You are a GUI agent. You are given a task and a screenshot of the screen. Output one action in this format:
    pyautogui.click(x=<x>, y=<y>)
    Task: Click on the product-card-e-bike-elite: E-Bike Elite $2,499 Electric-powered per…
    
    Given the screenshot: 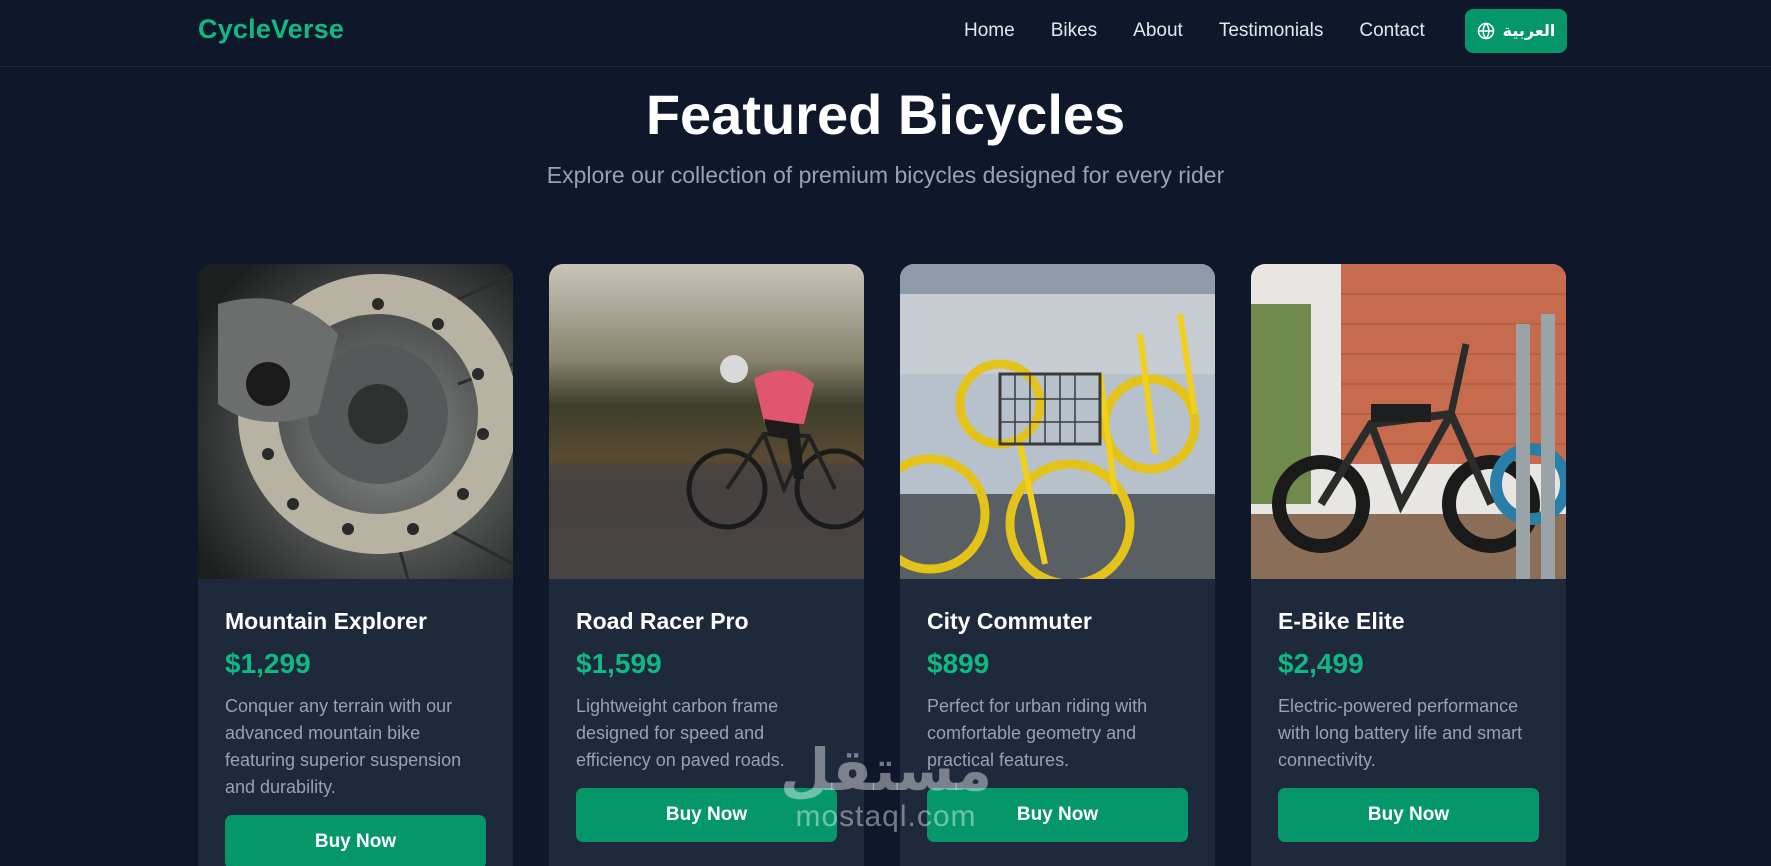 What is the action you would take?
    pyautogui.click(x=1408, y=565)
    